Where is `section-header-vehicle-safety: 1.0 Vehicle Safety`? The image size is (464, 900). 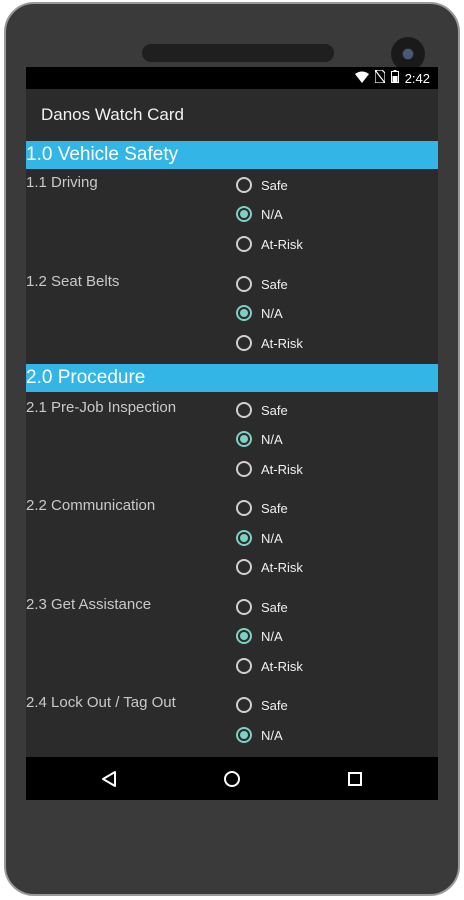
section-header-vehicle-safety: 1.0 Vehicle Safety is located at coordinates (232, 155).